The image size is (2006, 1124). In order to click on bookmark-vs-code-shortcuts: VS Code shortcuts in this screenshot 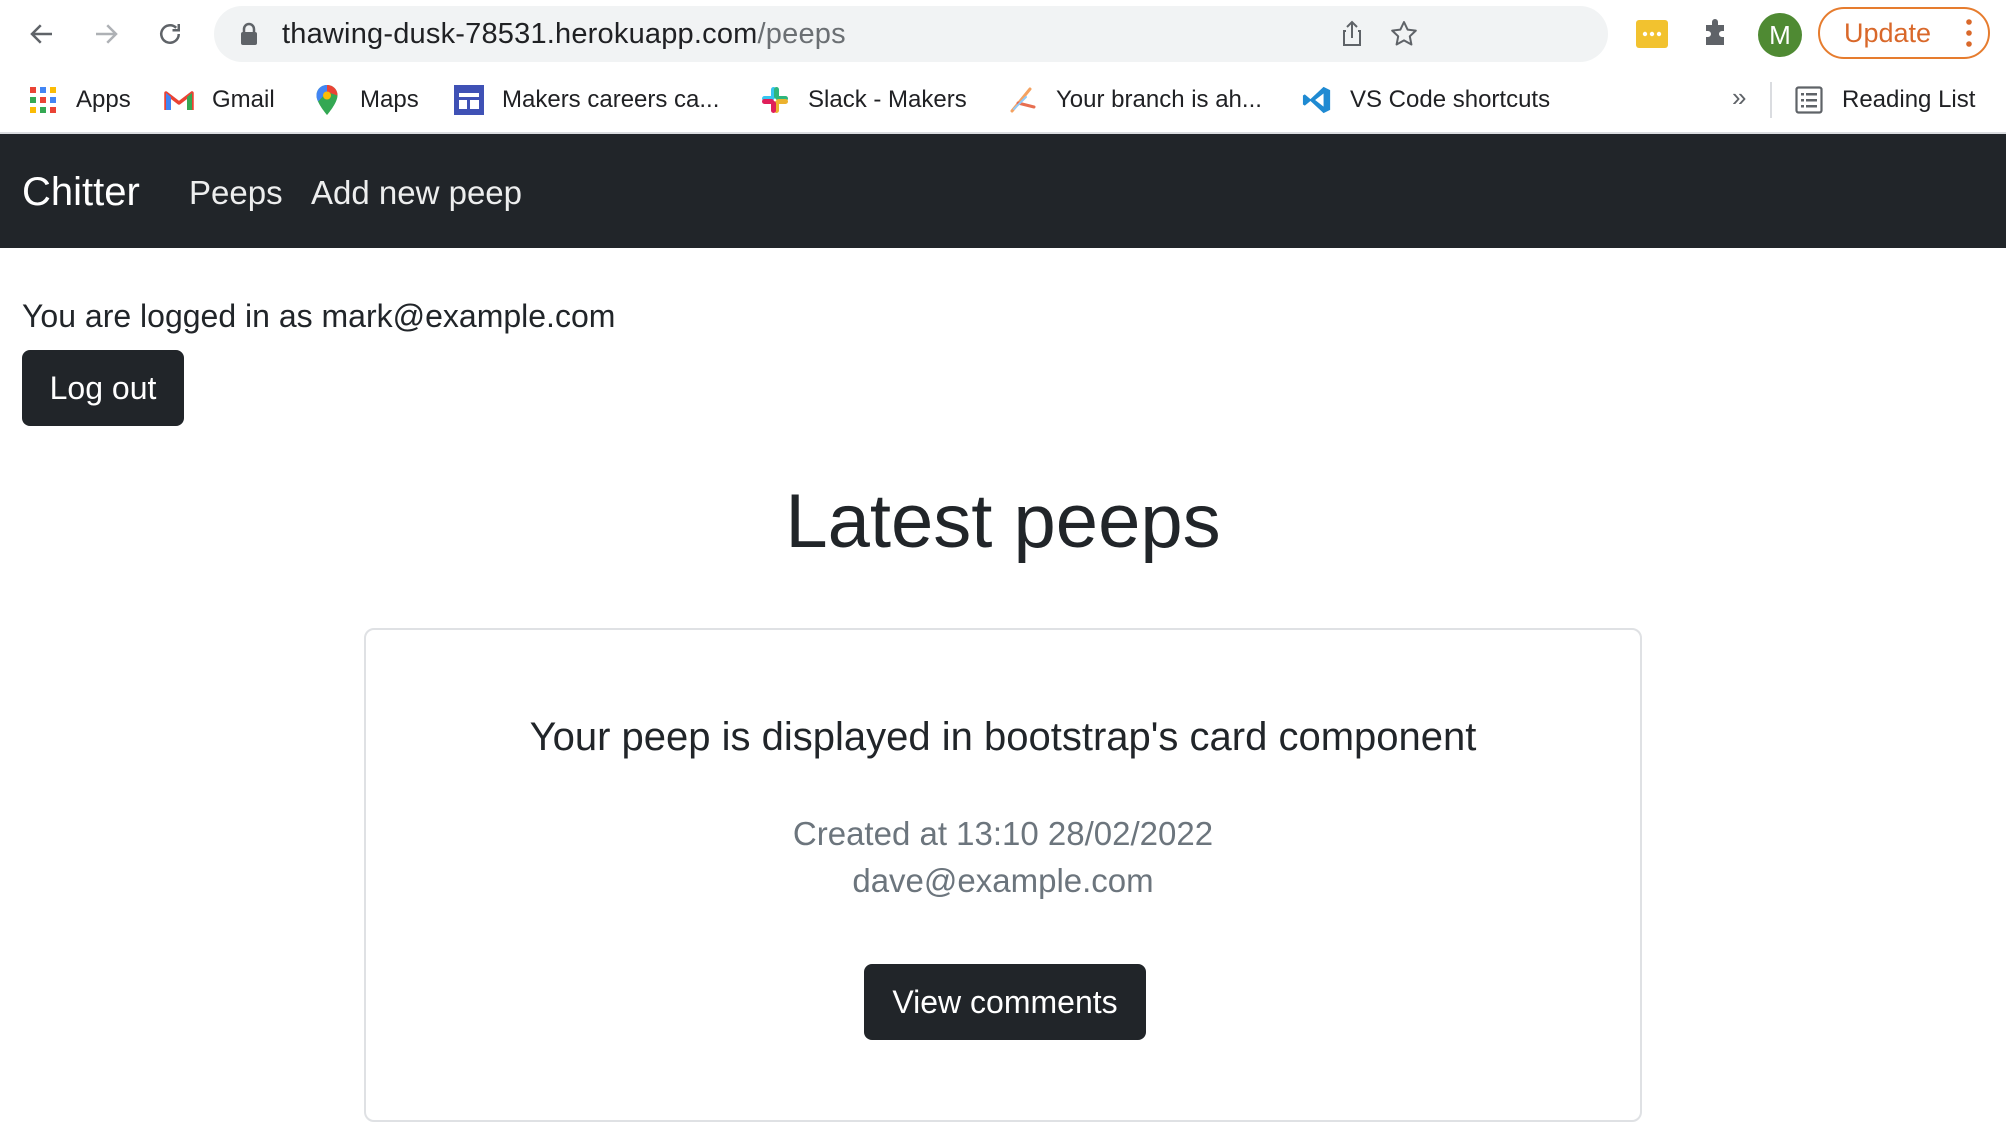, I will do `click(1426, 100)`.